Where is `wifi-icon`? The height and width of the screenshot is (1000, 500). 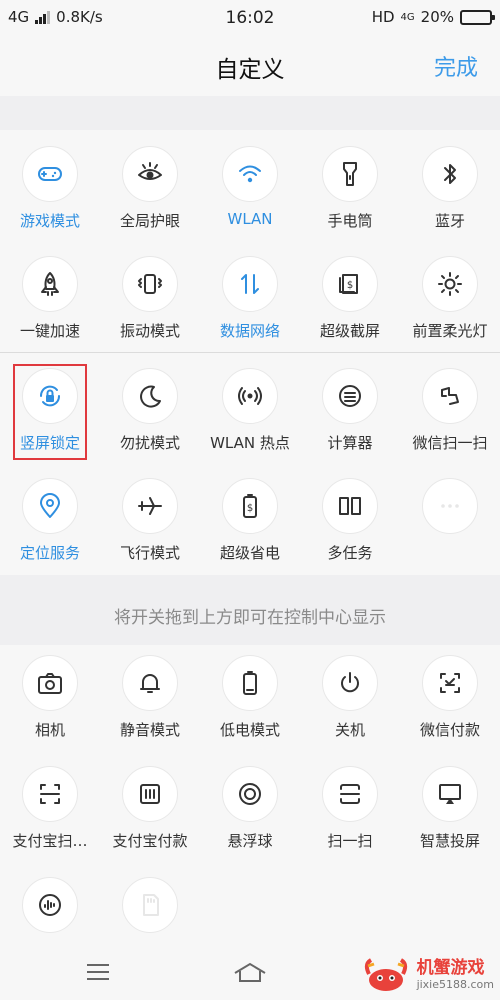 wifi-icon is located at coordinates (250, 174).